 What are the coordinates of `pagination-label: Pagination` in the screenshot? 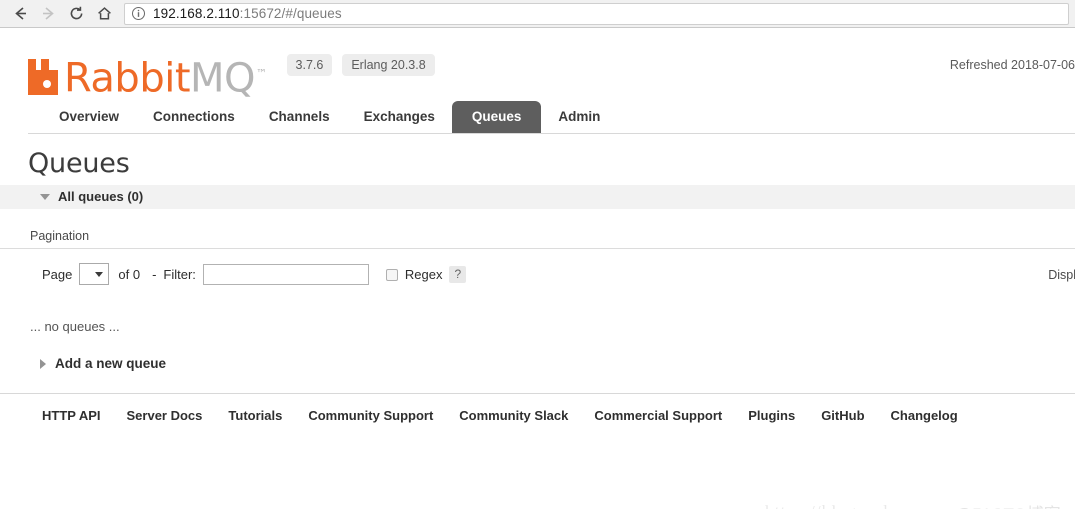 It's located at (60, 236).